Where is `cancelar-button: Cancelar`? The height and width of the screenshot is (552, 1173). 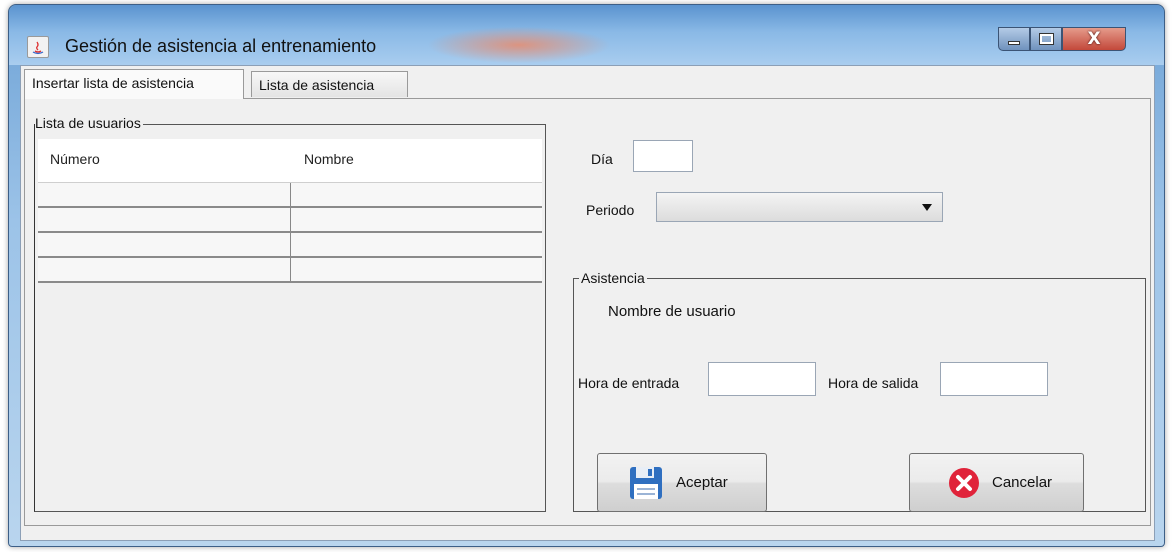 cancelar-button: Cancelar is located at coordinates (996, 482).